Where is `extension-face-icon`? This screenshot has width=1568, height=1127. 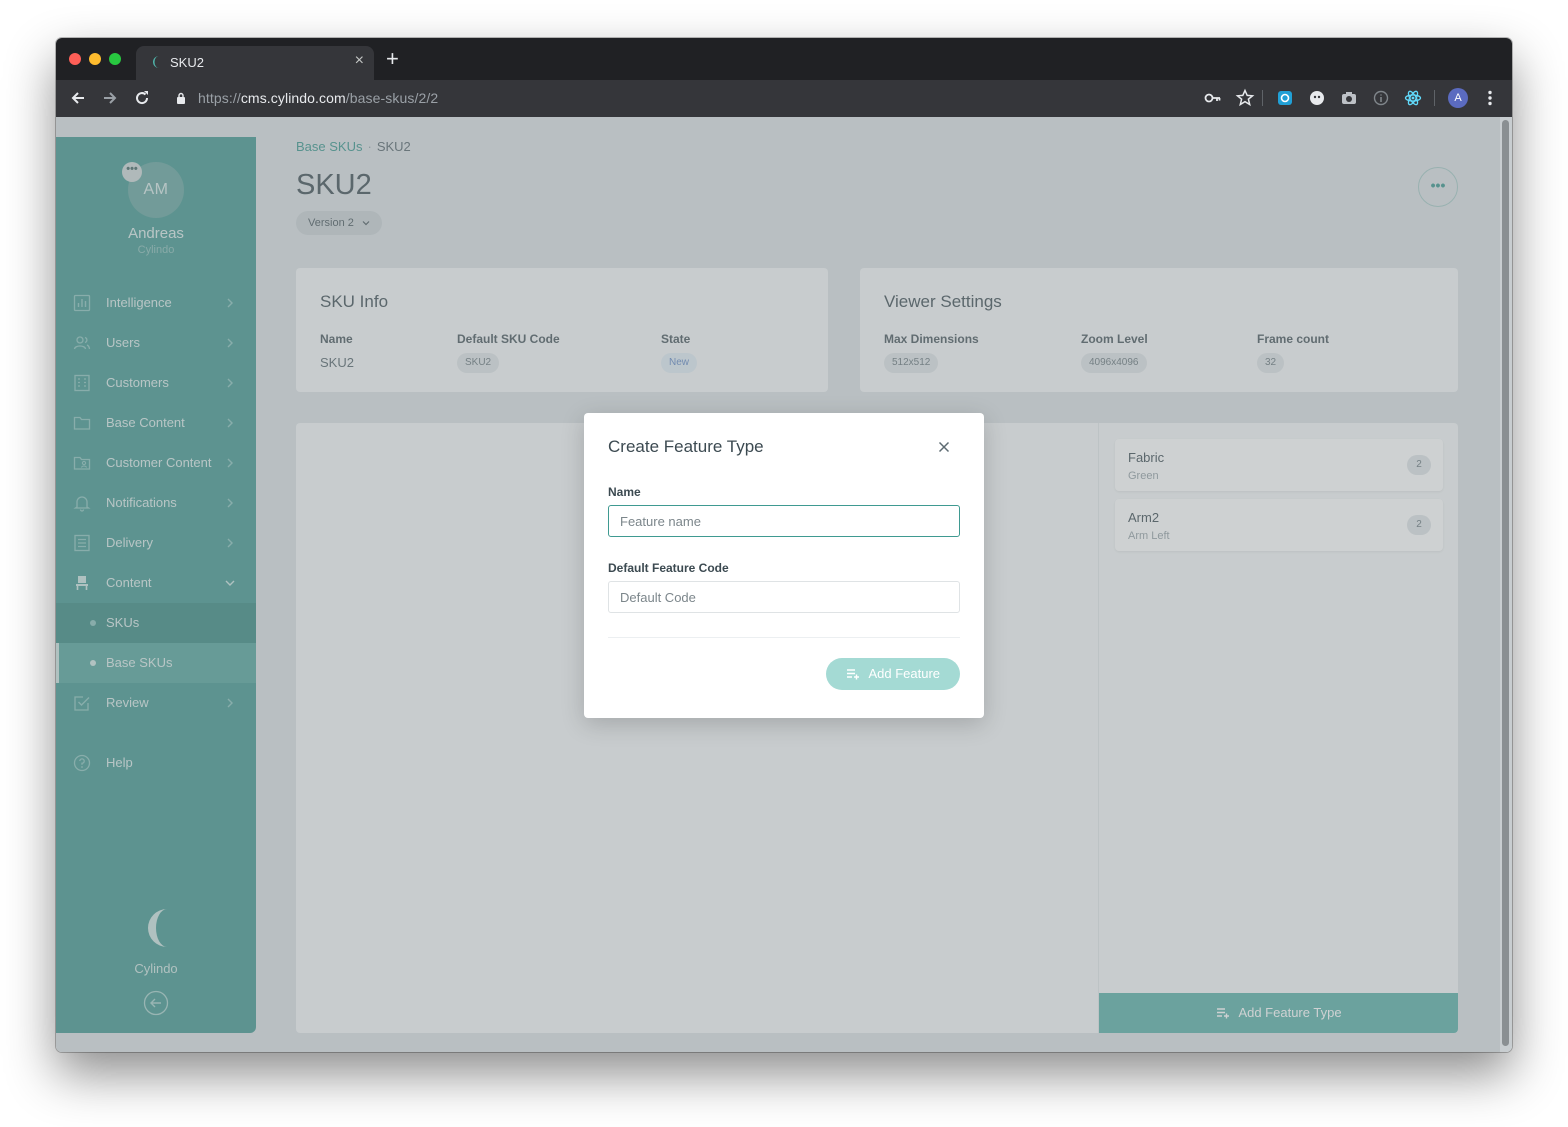 extension-face-icon is located at coordinates (1317, 98).